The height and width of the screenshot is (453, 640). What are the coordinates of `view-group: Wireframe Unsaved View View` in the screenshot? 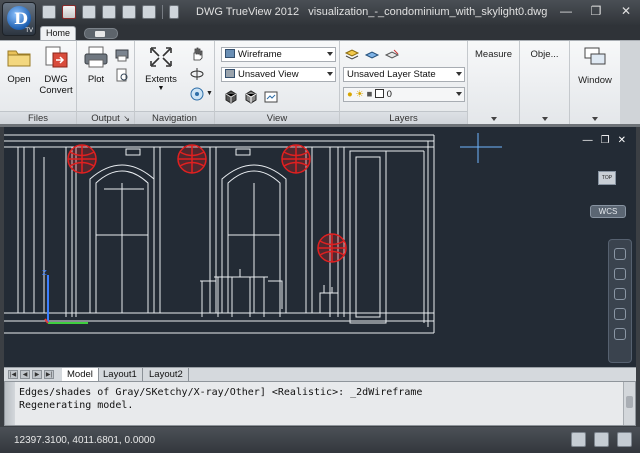 It's located at (277, 83).